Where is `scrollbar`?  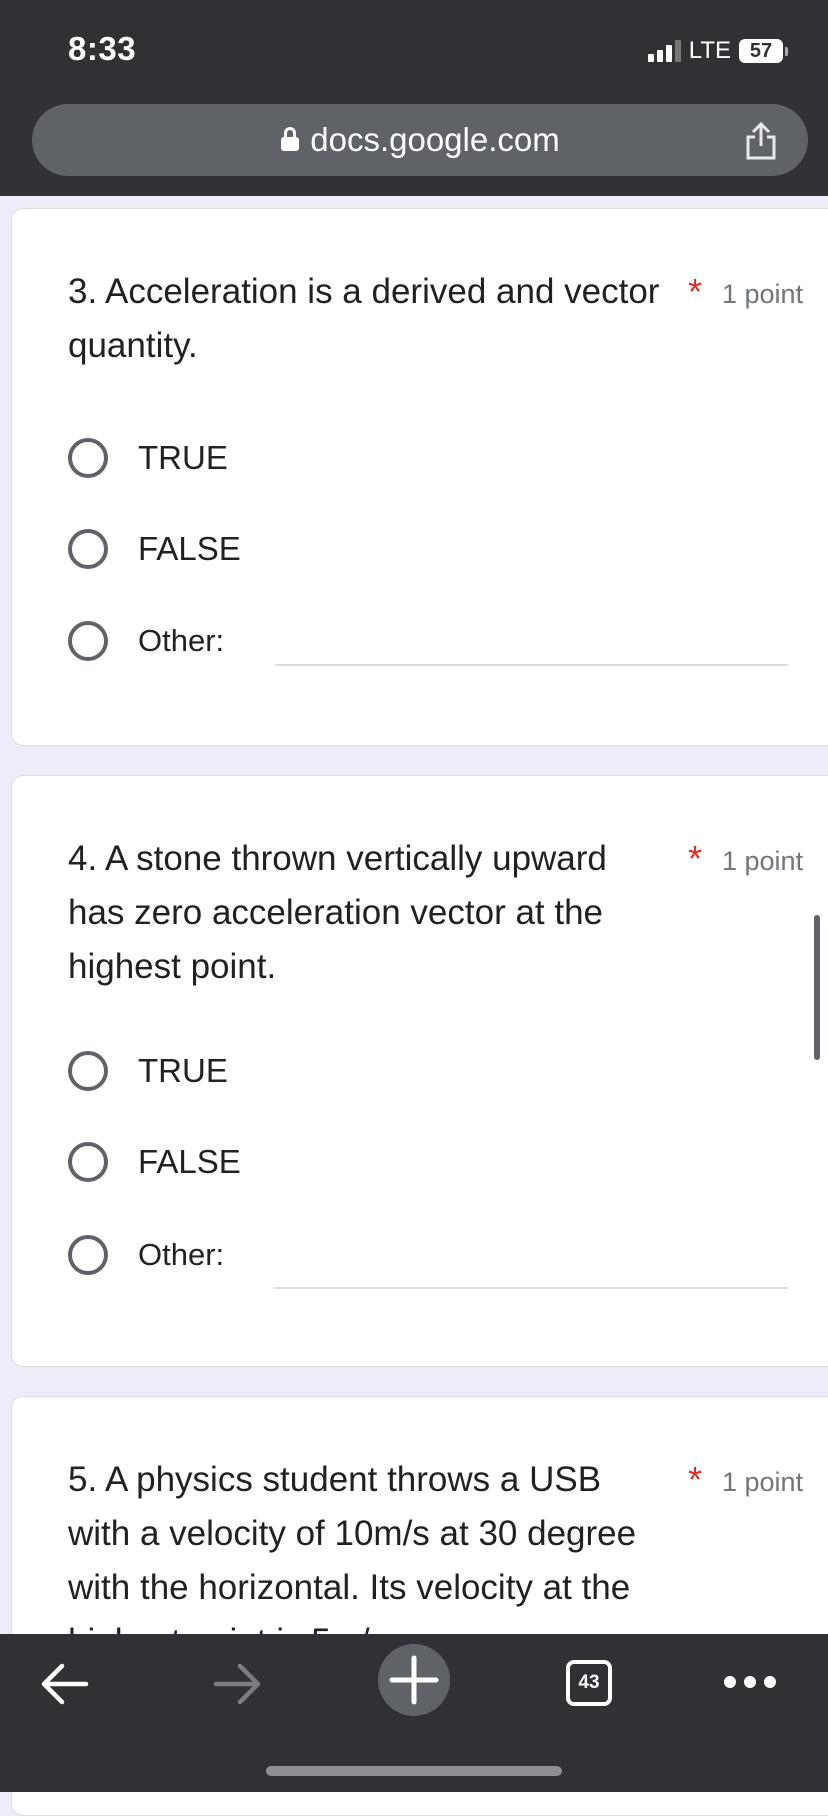
scrollbar is located at coordinates (817, 987).